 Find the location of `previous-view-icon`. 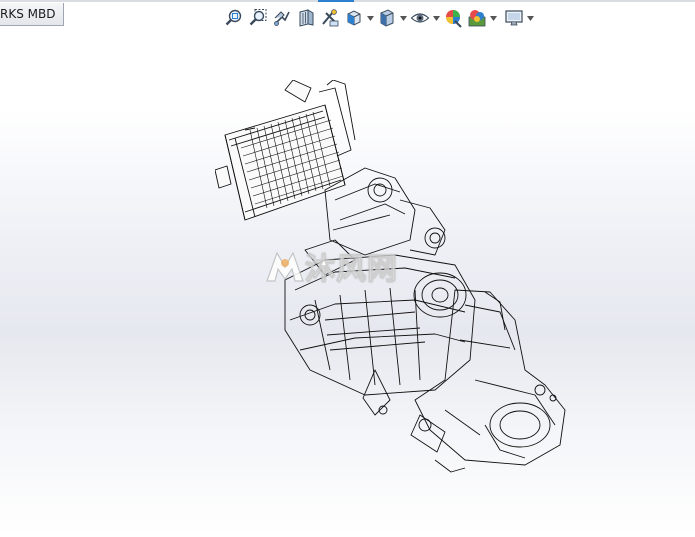

previous-view-icon is located at coordinates (282, 18).